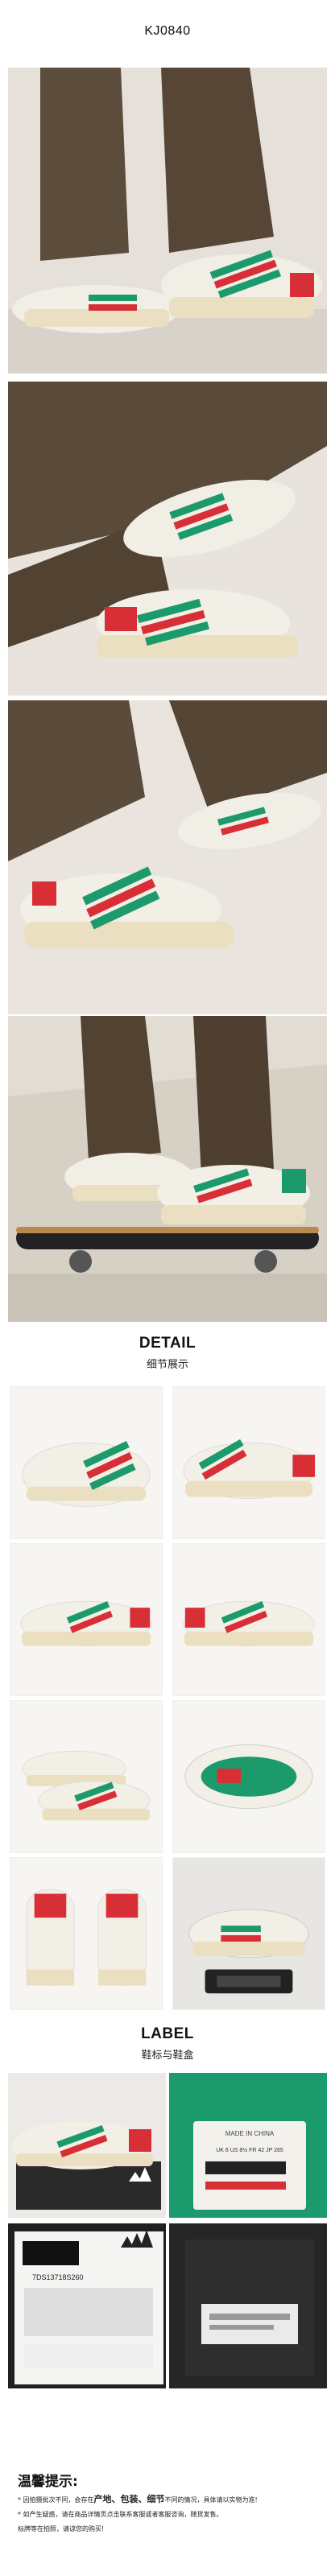 This screenshot has height=2576, width=335. I want to click on label-title-en: LABEL, so click(167, 2033).